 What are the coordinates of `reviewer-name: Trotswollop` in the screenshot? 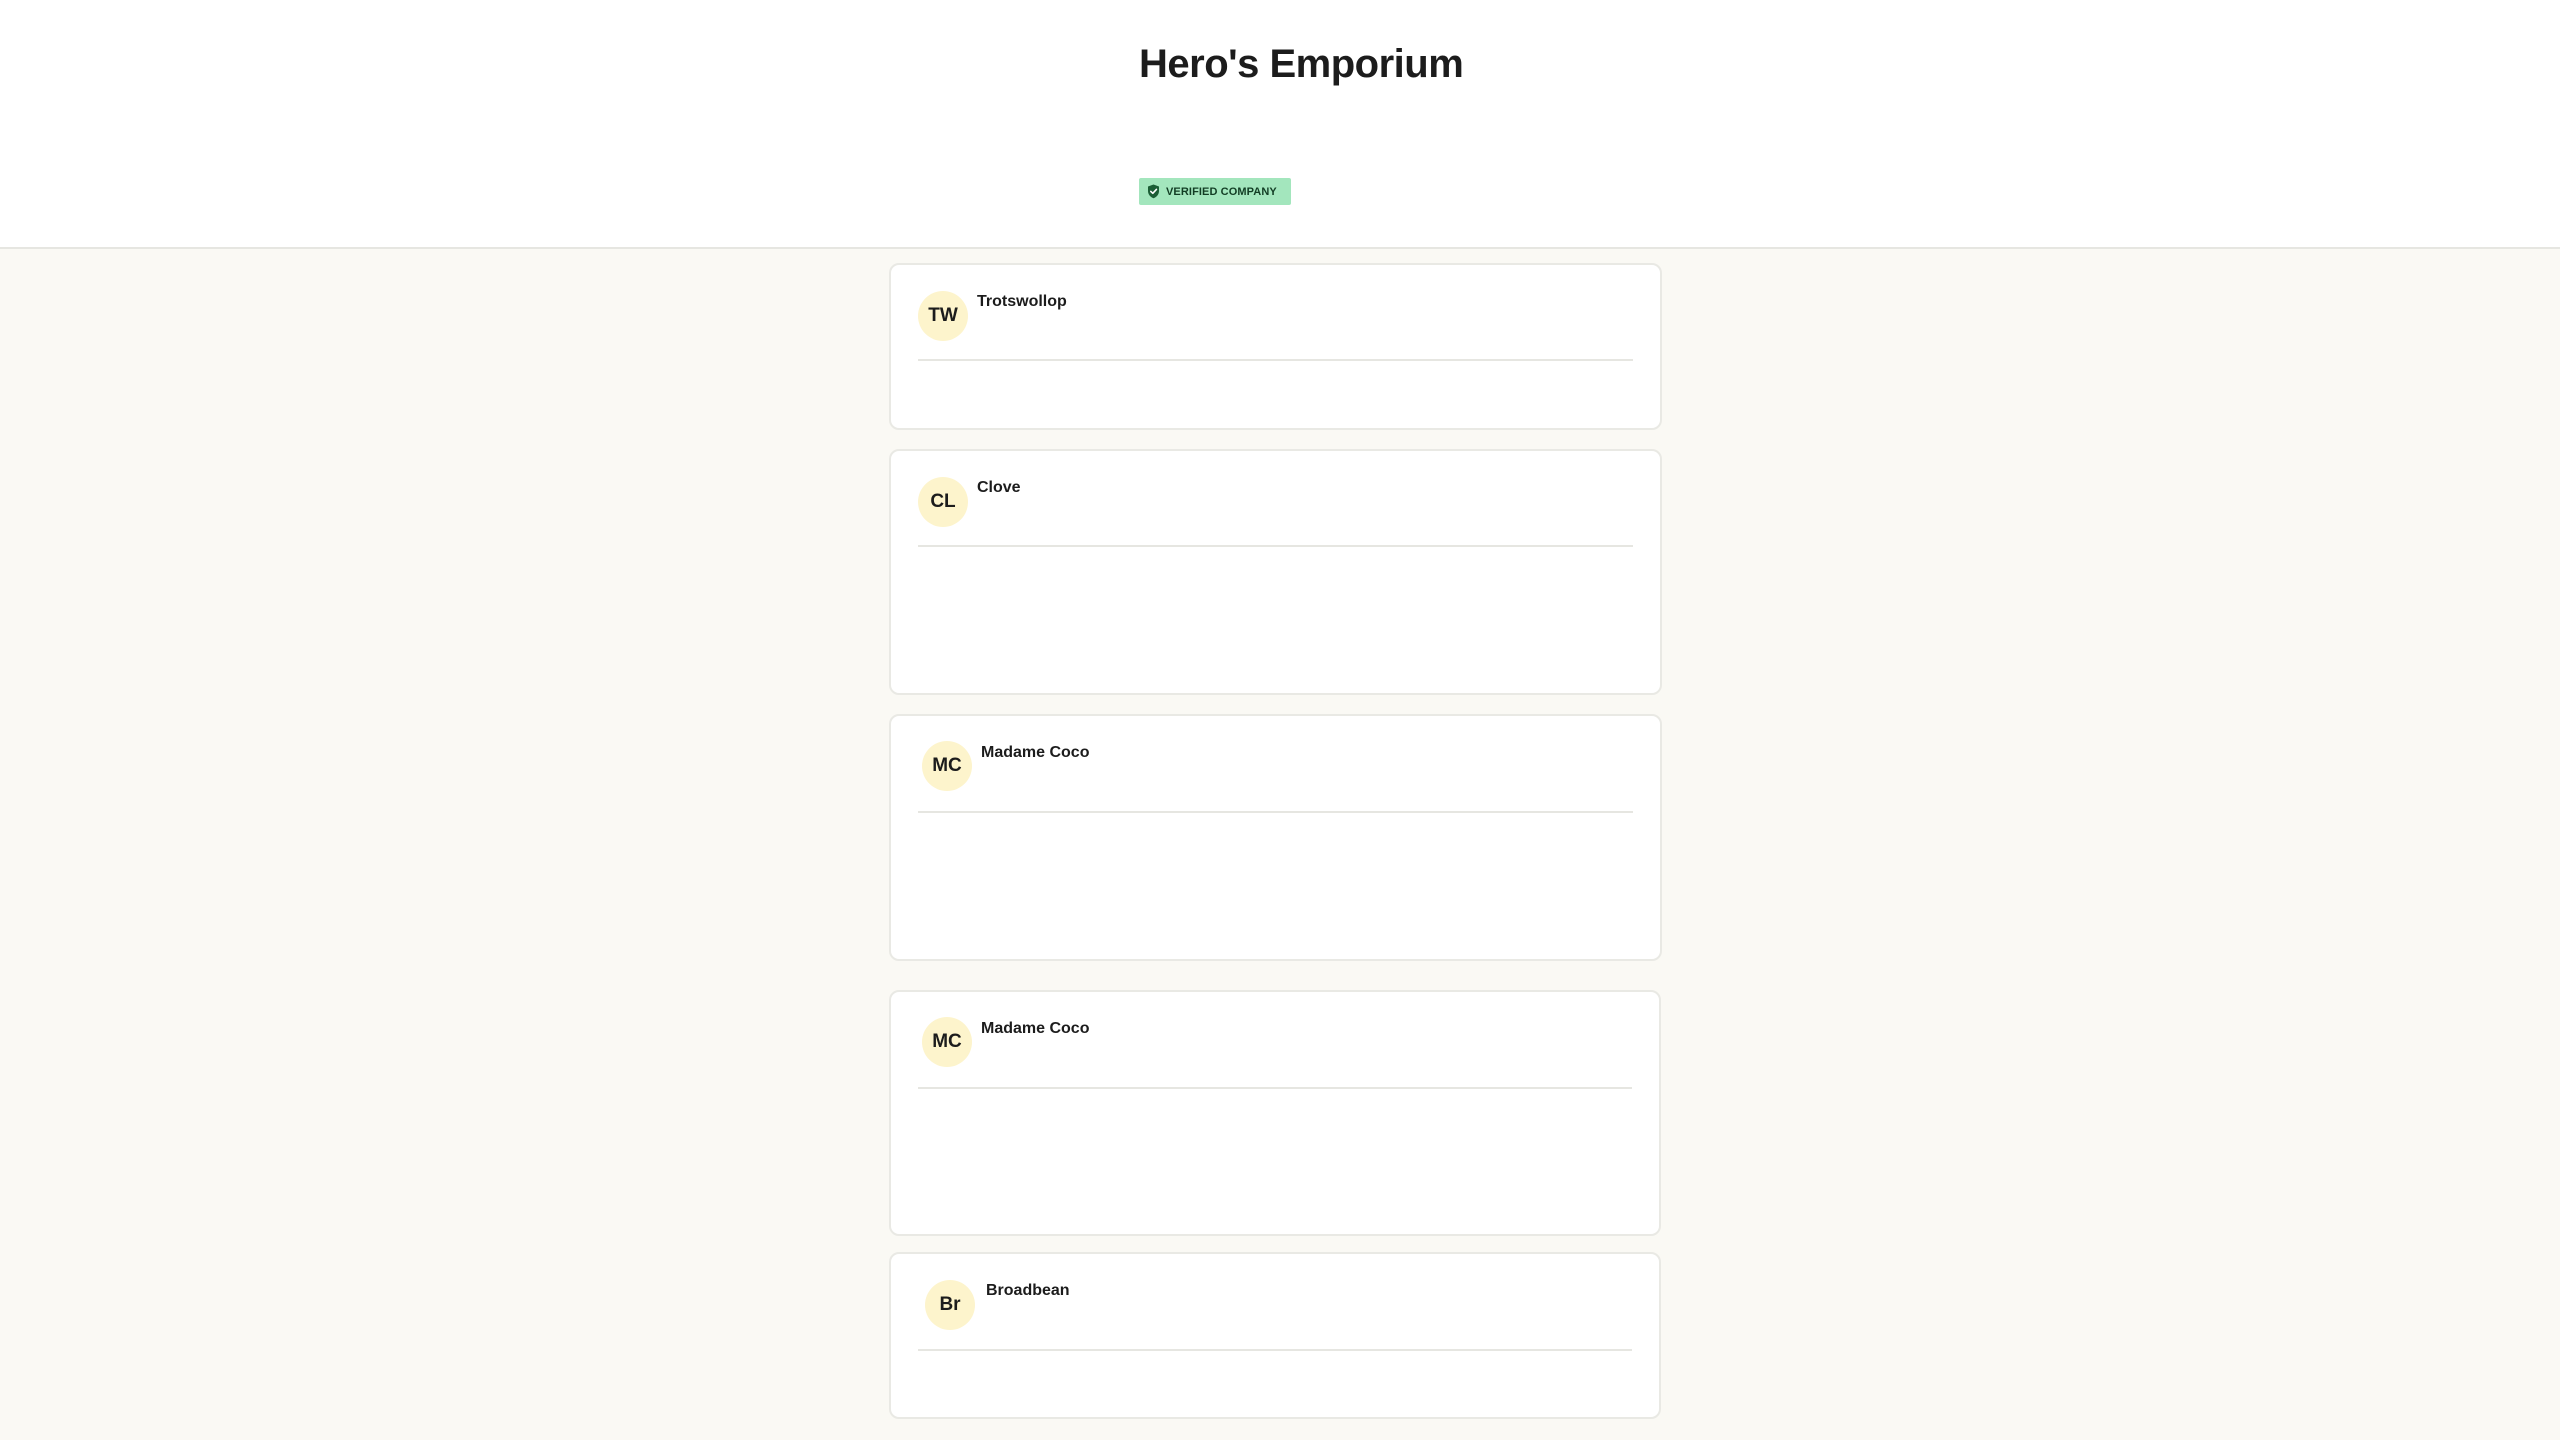 It's located at (1022, 302).